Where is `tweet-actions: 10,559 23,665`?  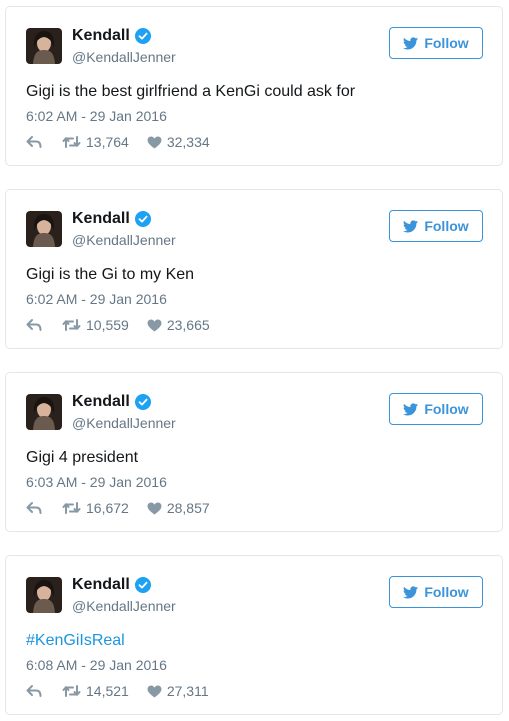 tweet-actions: 10,559 23,665 is located at coordinates (118, 325).